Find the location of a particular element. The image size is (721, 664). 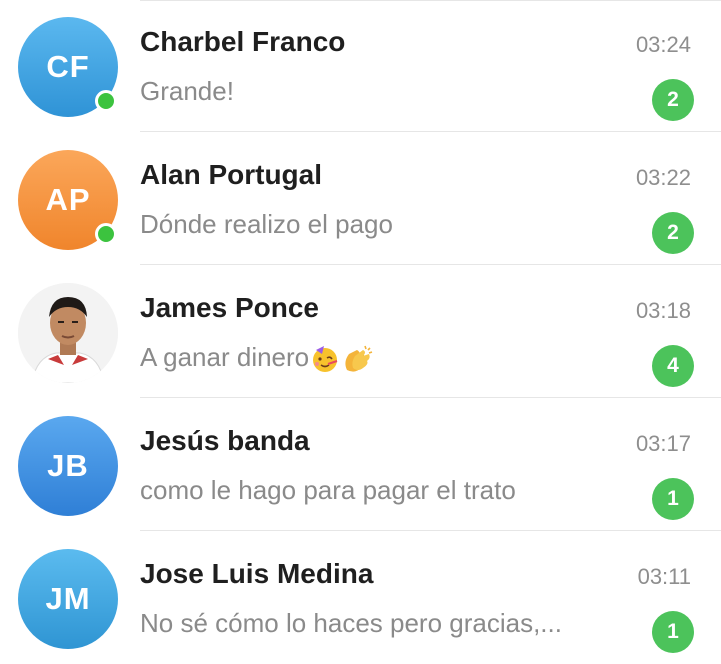

avatar: JB is located at coordinates (68, 466).